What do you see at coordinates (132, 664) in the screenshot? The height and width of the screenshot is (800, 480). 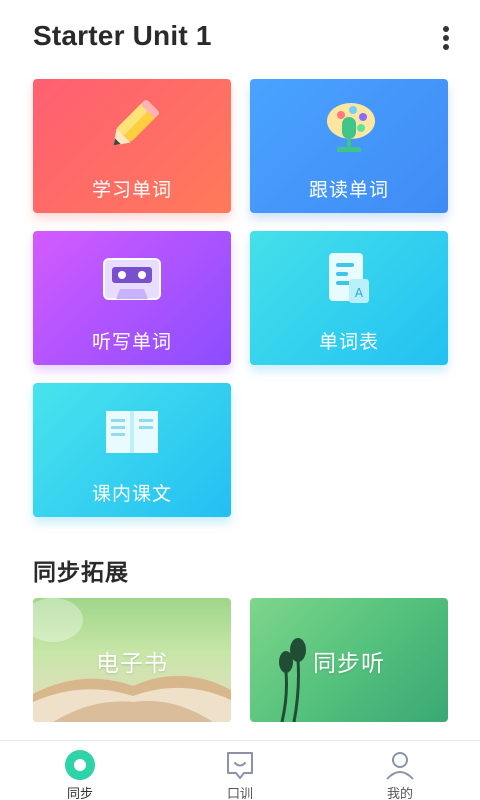 I see `ebook-label: 电子书` at bounding box center [132, 664].